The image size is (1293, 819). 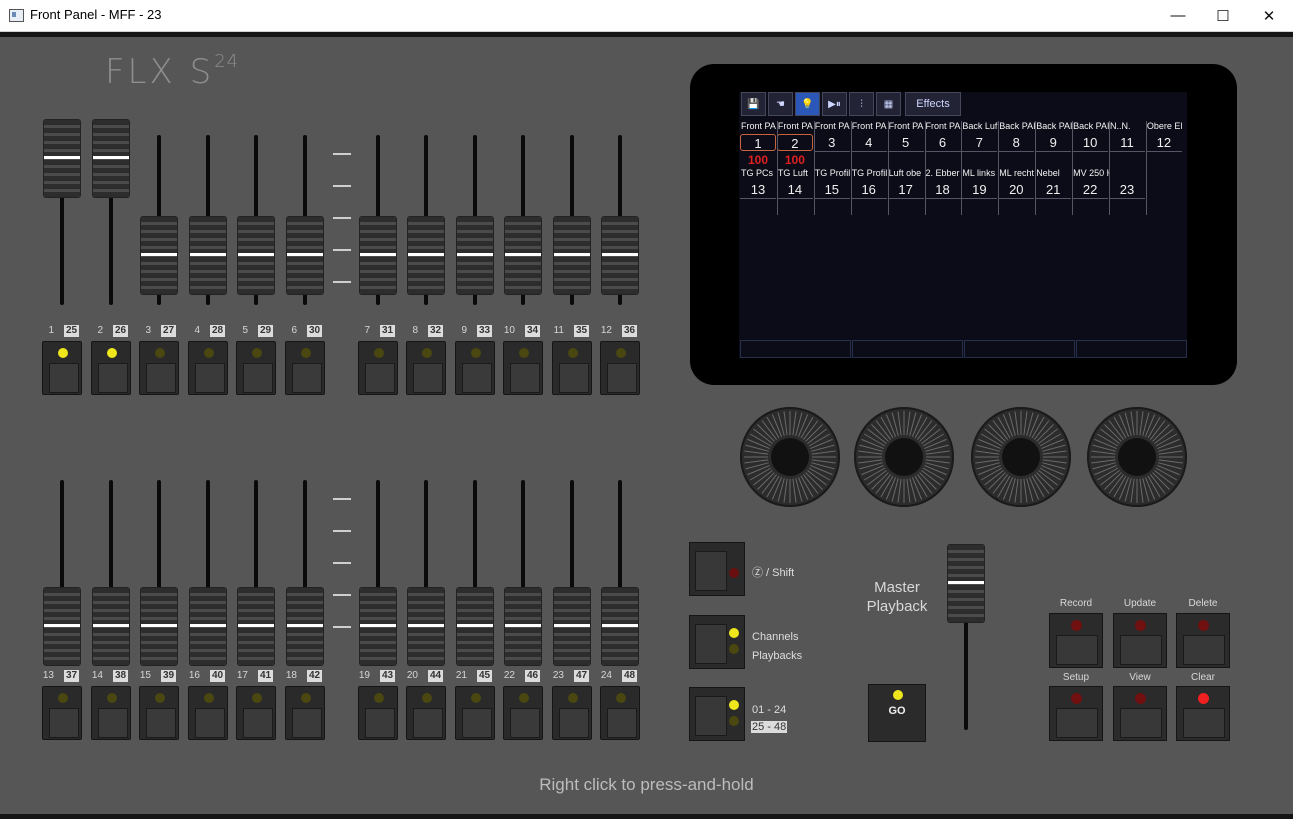 What do you see at coordinates (831, 143) in the screenshot?
I see `channel-cell-3: Front PA 3` at bounding box center [831, 143].